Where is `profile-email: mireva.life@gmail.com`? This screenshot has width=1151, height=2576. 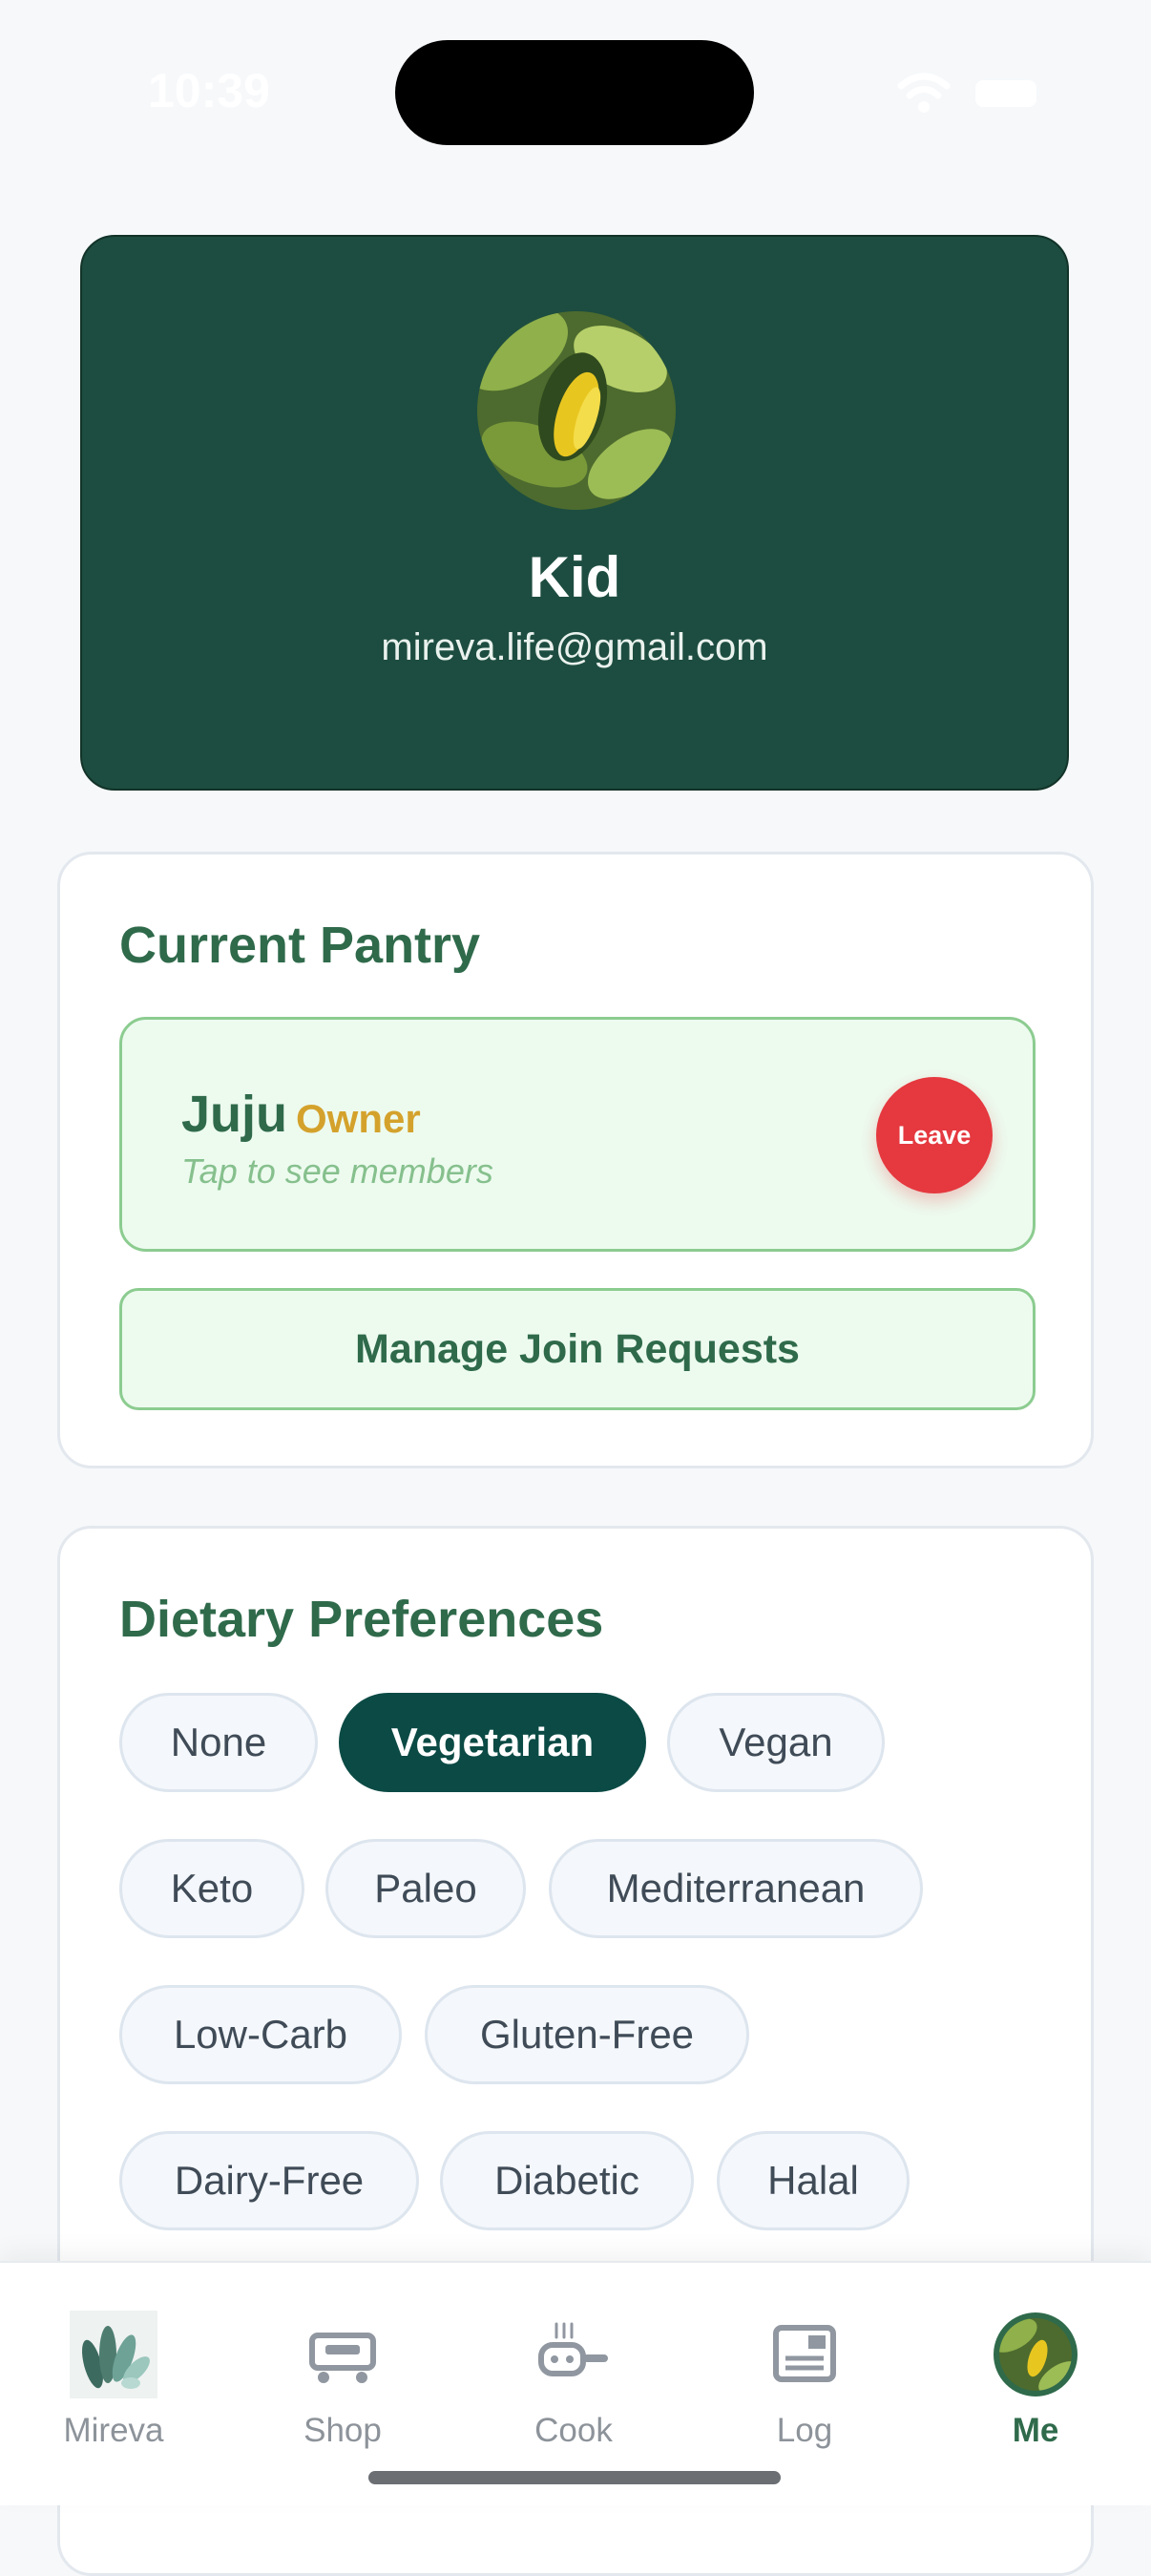
profile-email: mireva.life@gmail.com is located at coordinates (574, 647).